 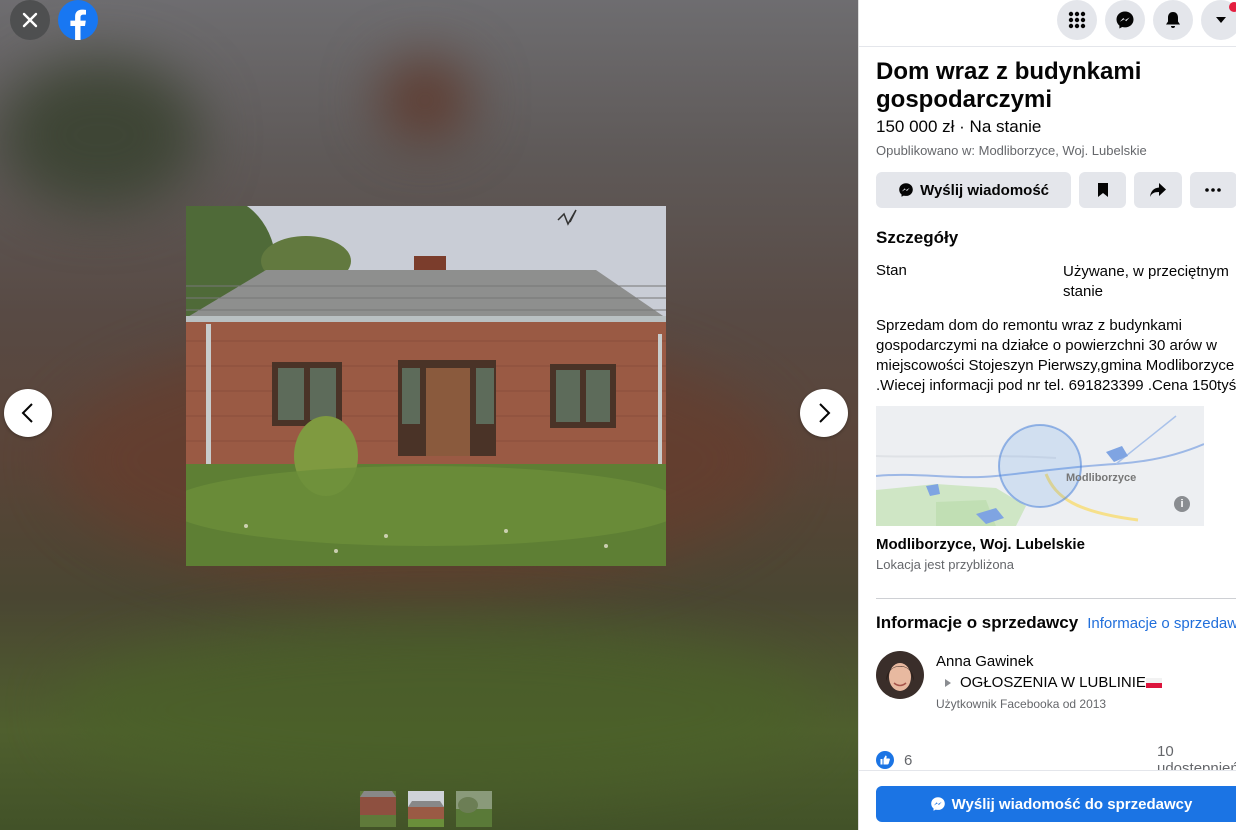 I want to click on condition-value: Używane, w przeciętnym stanie, so click(x=1146, y=282).